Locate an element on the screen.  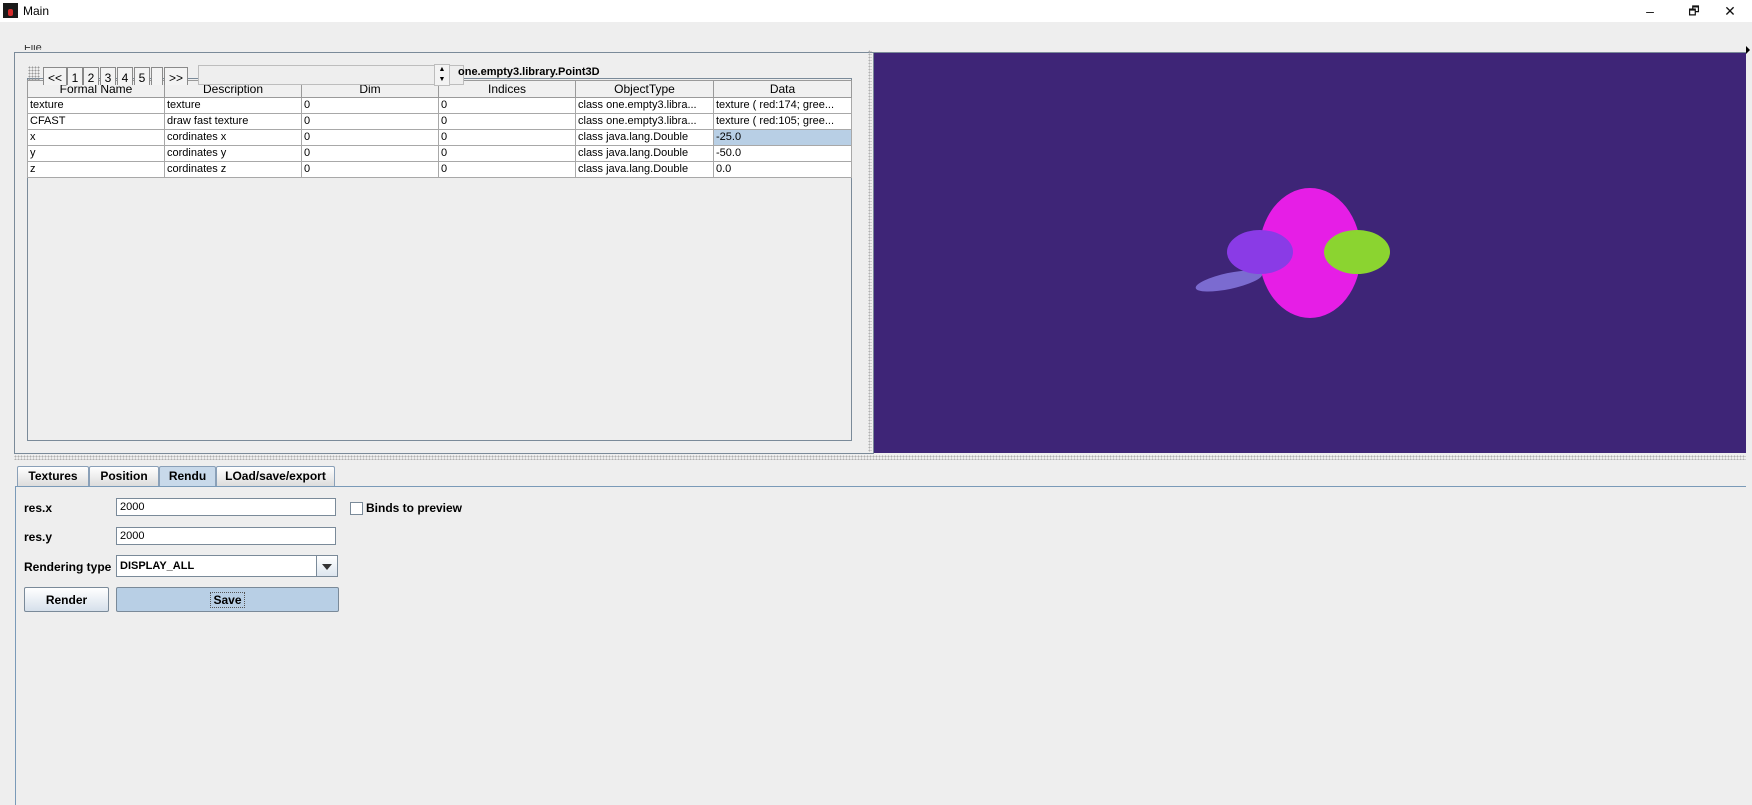
page-button-2: 2 is located at coordinates (91, 76).